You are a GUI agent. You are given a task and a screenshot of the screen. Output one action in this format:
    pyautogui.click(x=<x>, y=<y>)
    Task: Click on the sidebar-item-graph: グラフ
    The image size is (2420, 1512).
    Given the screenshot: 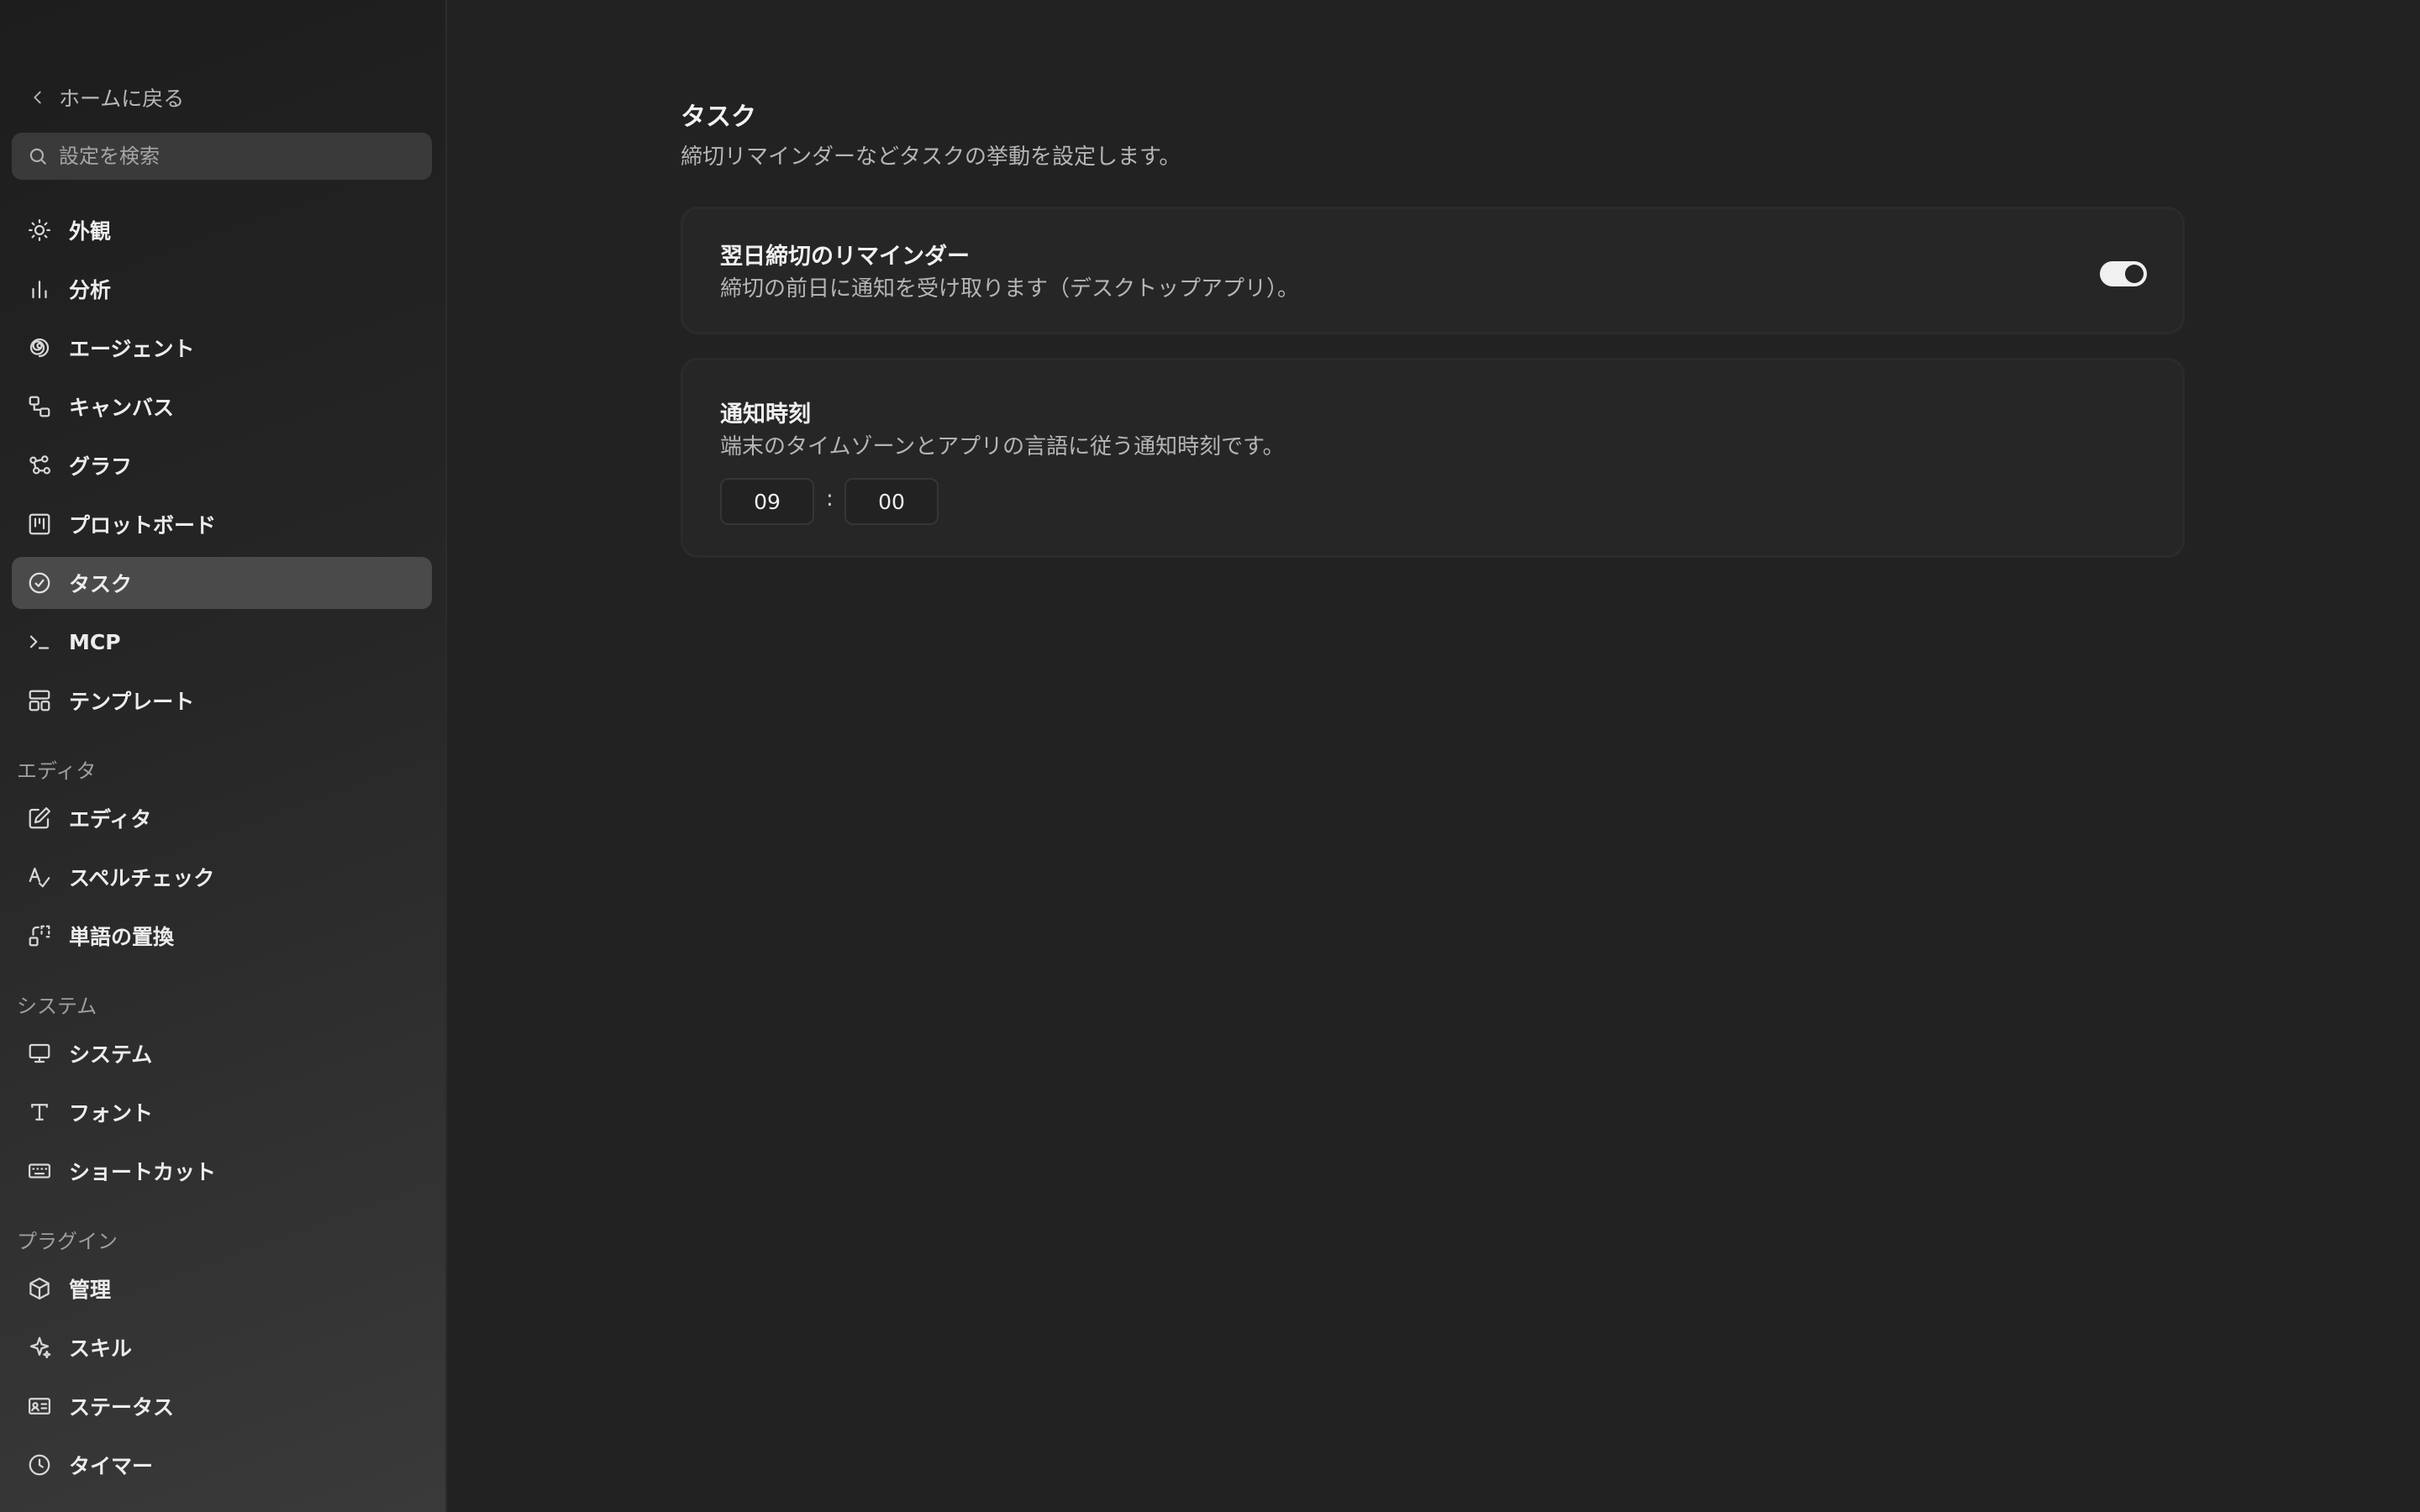 What is the action you would take?
    pyautogui.click(x=222, y=465)
    